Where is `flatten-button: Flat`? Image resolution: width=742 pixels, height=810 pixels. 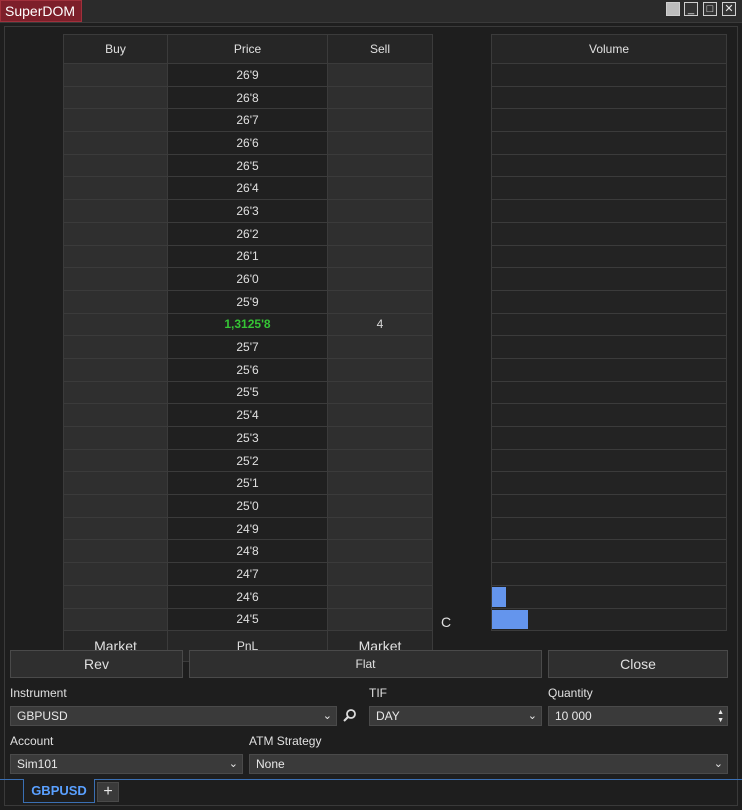 flatten-button: Flat is located at coordinates (365, 664).